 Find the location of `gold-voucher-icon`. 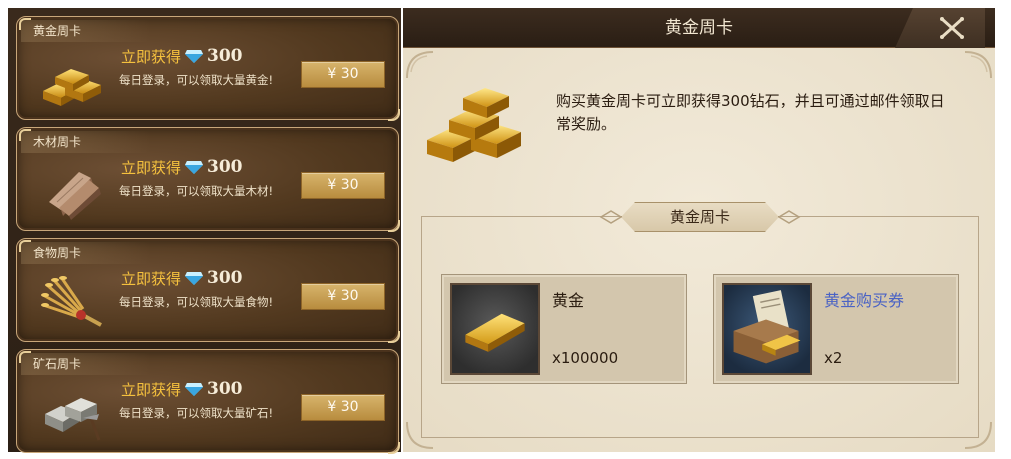

gold-voucher-icon is located at coordinates (767, 327).